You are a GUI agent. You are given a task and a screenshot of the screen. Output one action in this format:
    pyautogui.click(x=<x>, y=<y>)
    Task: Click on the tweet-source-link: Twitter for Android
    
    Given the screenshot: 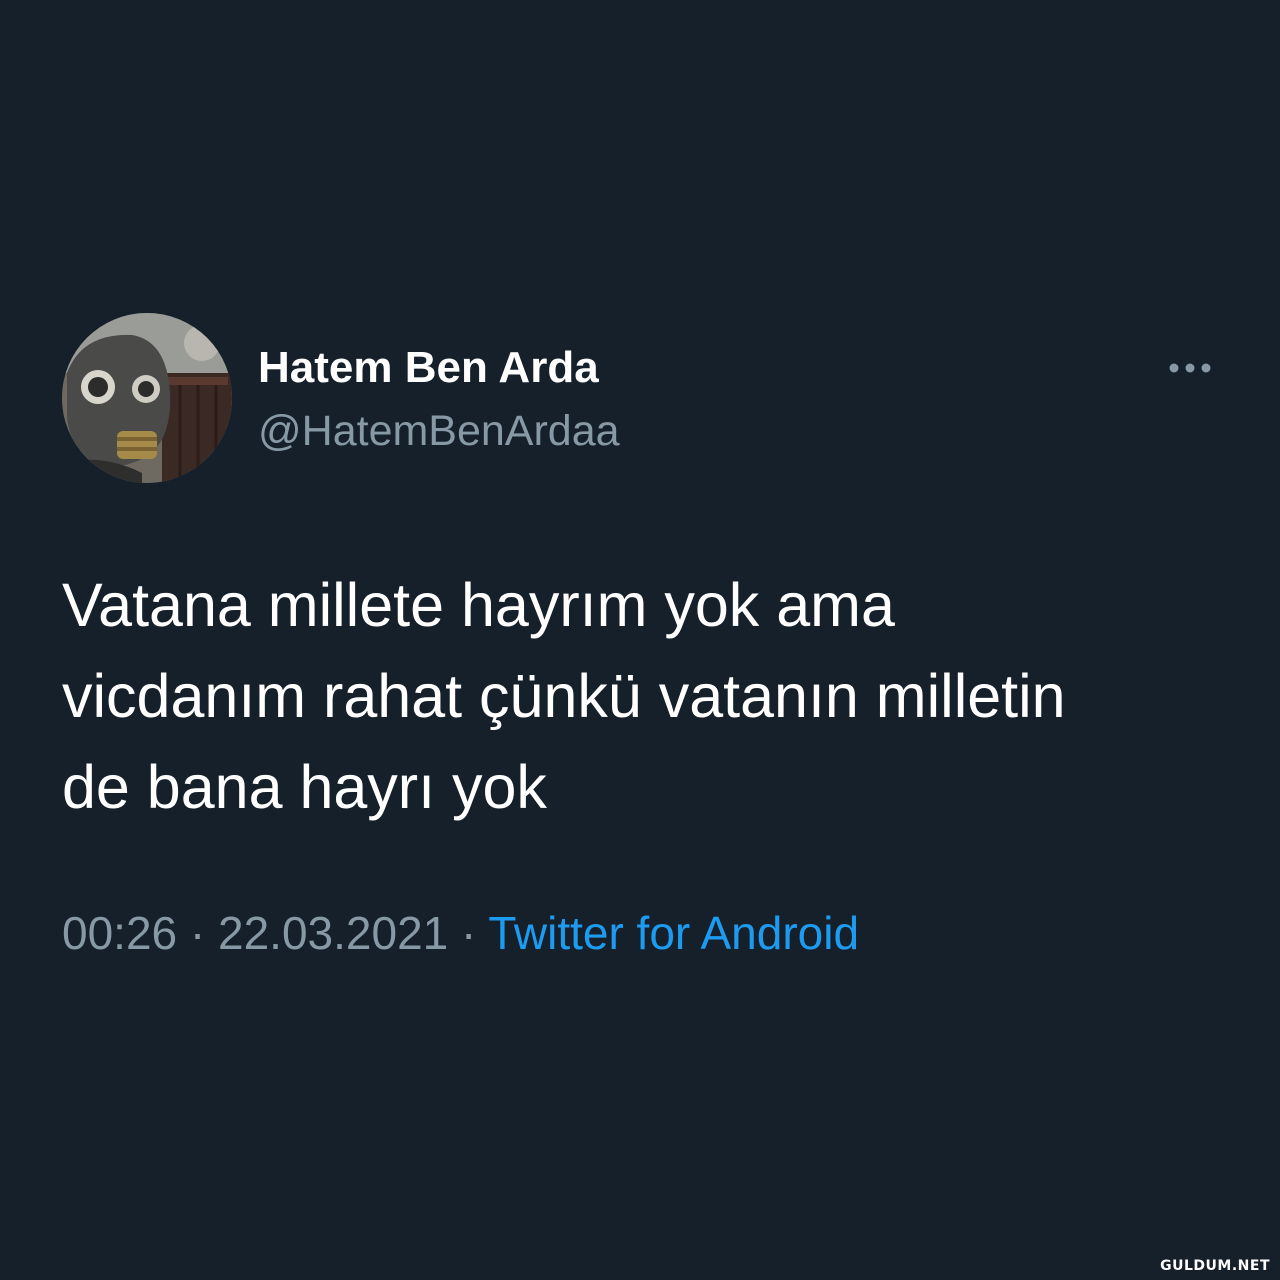 What is the action you would take?
    pyautogui.click(x=673, y=933)
    